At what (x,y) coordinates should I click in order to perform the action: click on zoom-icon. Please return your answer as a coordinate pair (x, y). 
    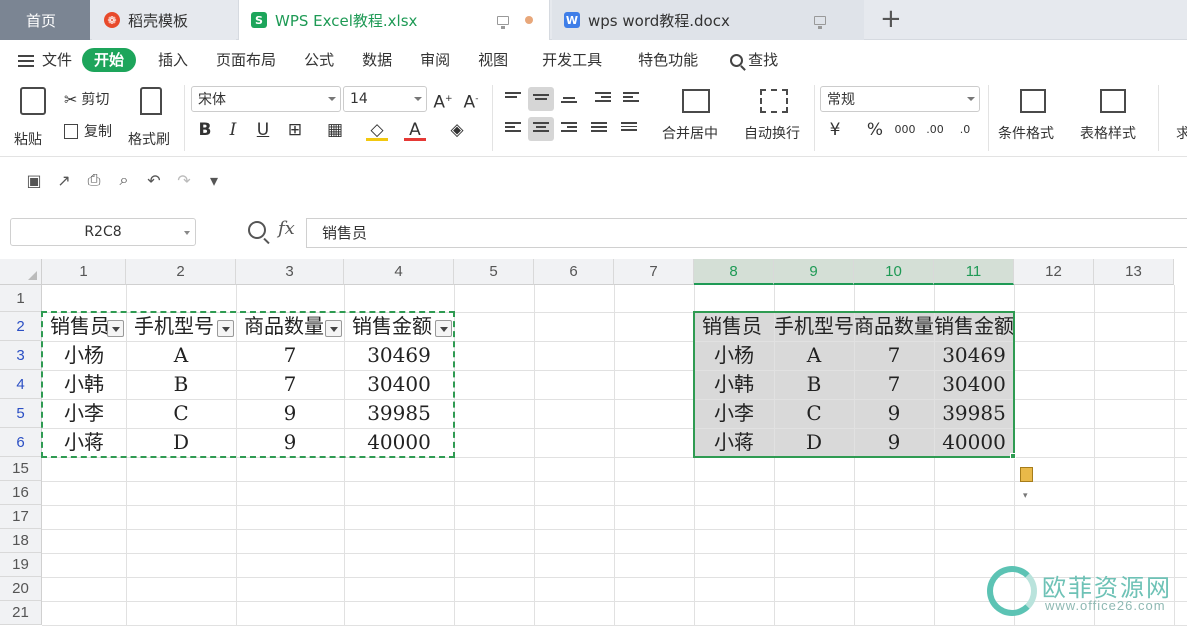
    Looking at the image, I should click on (257, 230).